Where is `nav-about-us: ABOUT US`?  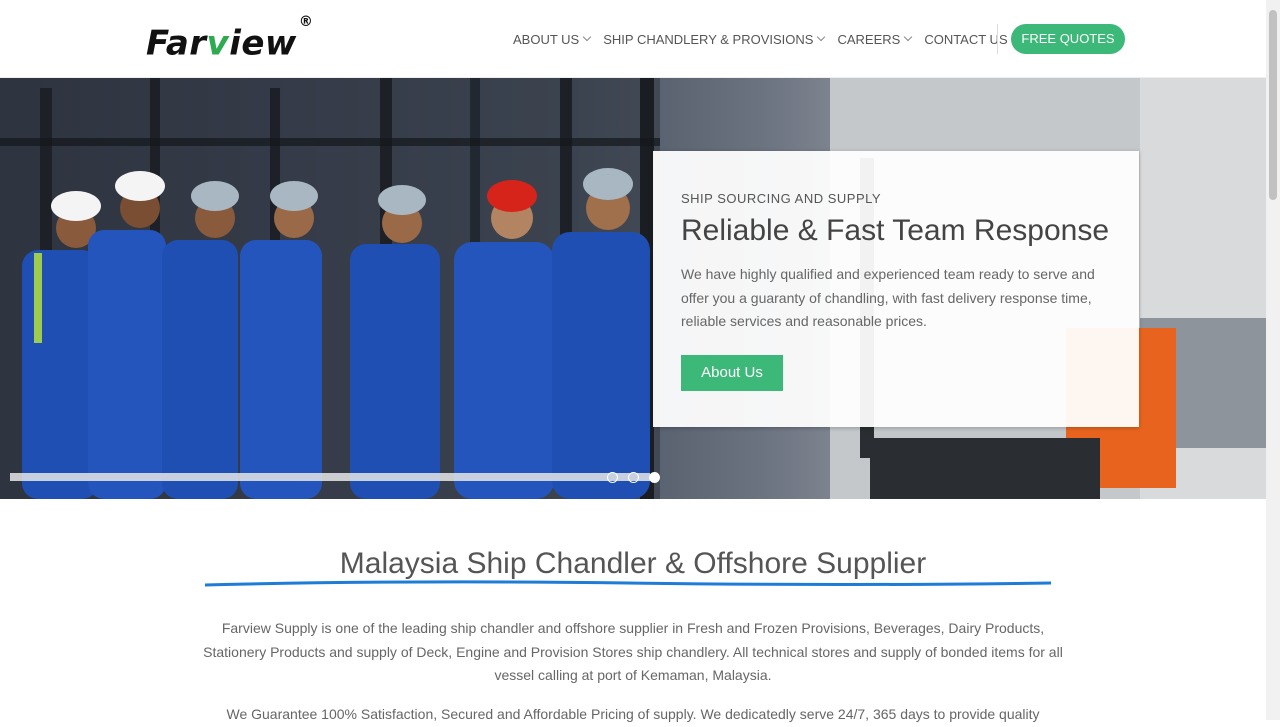
nav-about-us: ABOUT US is located at coordinates (552, 39).